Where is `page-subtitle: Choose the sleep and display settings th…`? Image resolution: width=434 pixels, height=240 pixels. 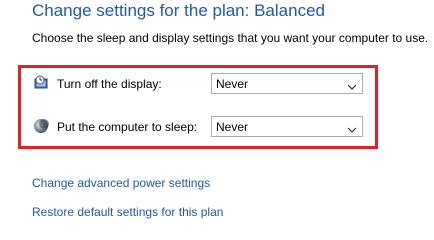
page-subtitle: Choose the sleep and display settings th… is located at coordinates (230, 38).